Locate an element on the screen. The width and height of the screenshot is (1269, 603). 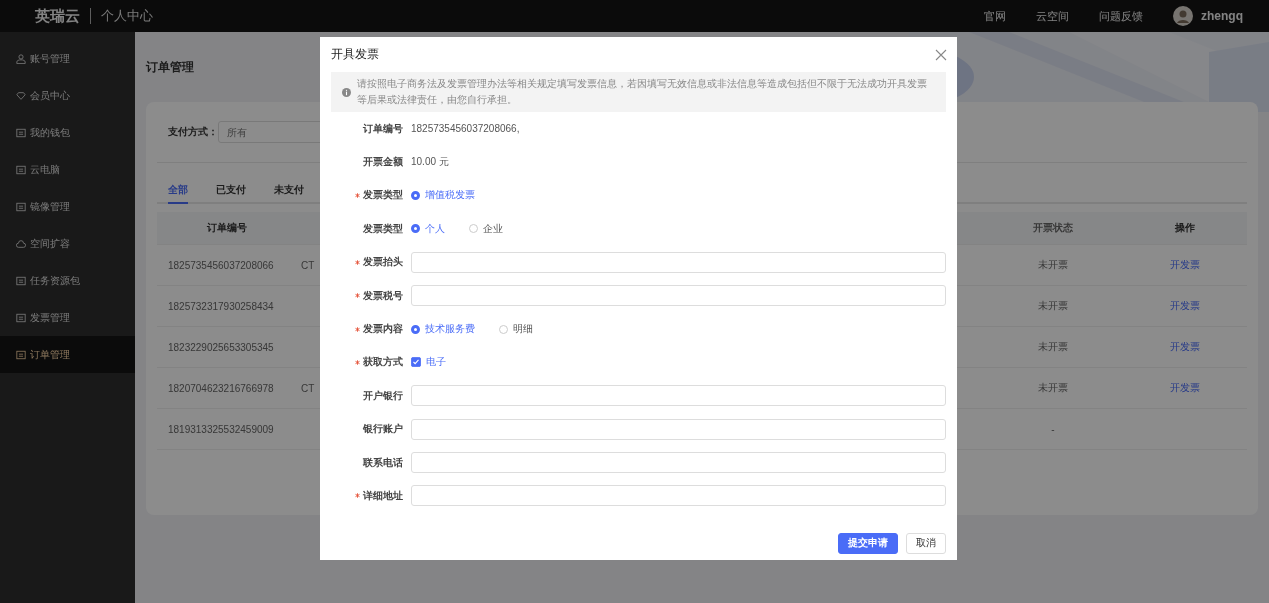
sidebar-label: 任务资源包 is located at coordinates (55, 280).